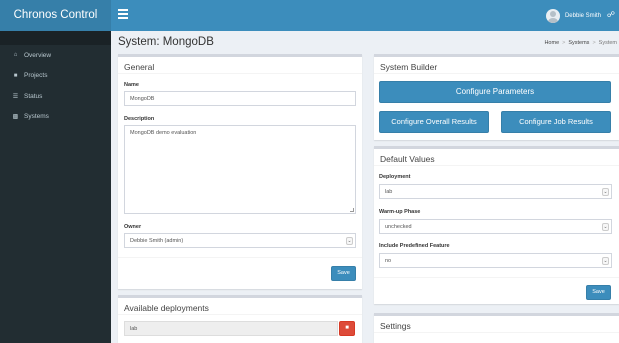 Image resolution: width=619 pixels, height=343 pixels. I want to click on delete-deployment-button: ■, so click(347, 328).